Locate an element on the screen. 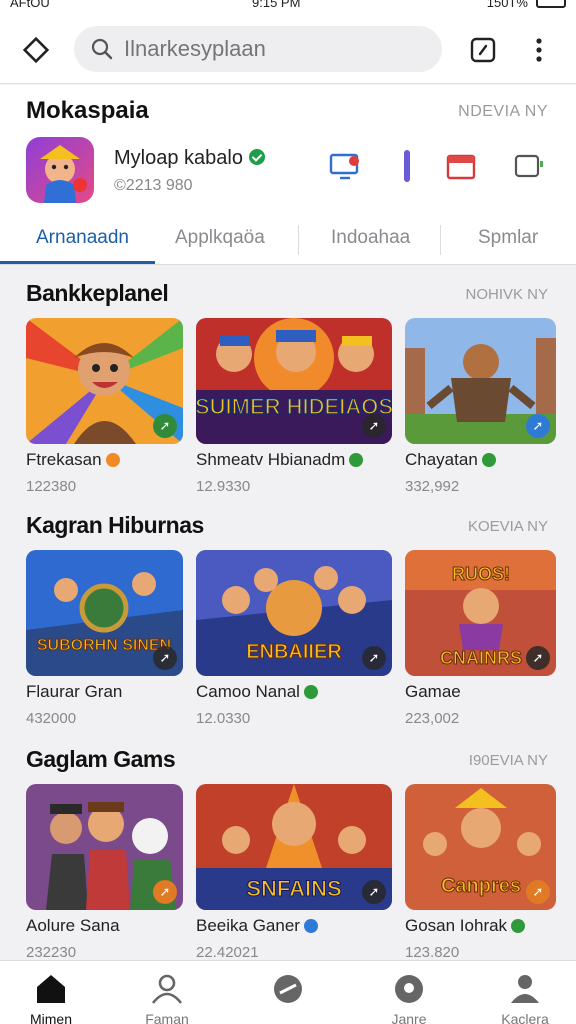 Image resolution: width=576 pixels, height=1024 pixels. nav-item-explore is located at coordinates (288, 992).